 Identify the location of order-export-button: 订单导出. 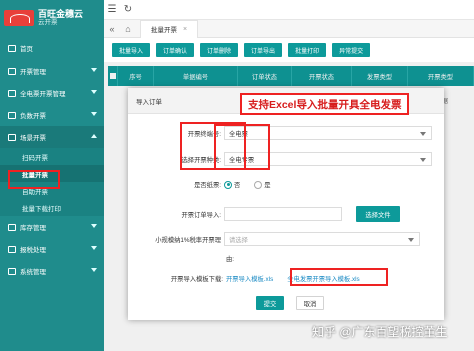
(263, 50).